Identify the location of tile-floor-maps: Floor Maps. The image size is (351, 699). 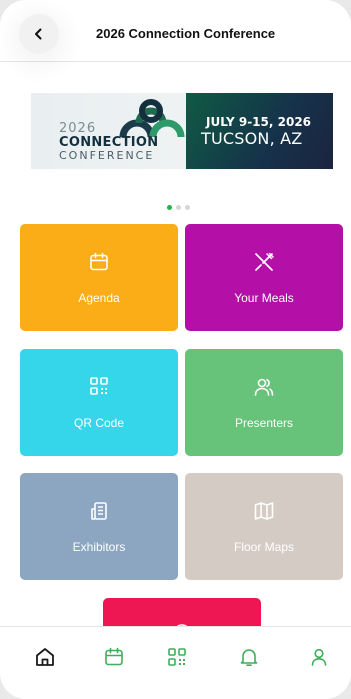
(264, 526).